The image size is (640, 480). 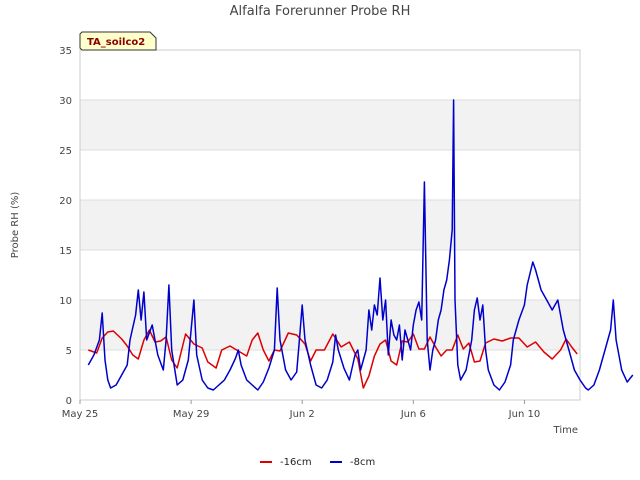 I want to click on chart-title: Alfalfa Forerunner Probe RH, so click(x=320, y=11).